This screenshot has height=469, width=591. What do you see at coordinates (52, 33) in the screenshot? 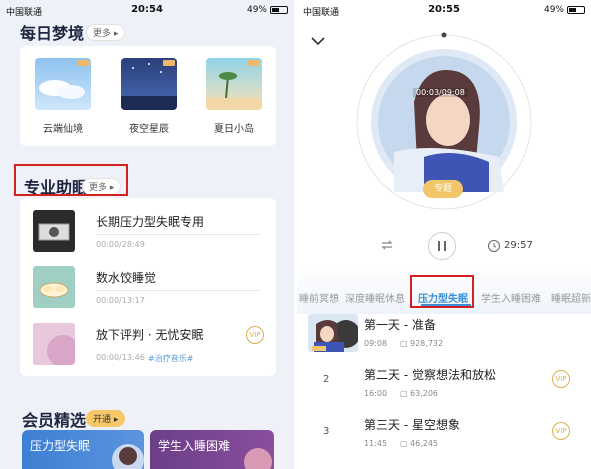
I see `dream-section-title: 每日梦境` at bounding box center [52, 33].